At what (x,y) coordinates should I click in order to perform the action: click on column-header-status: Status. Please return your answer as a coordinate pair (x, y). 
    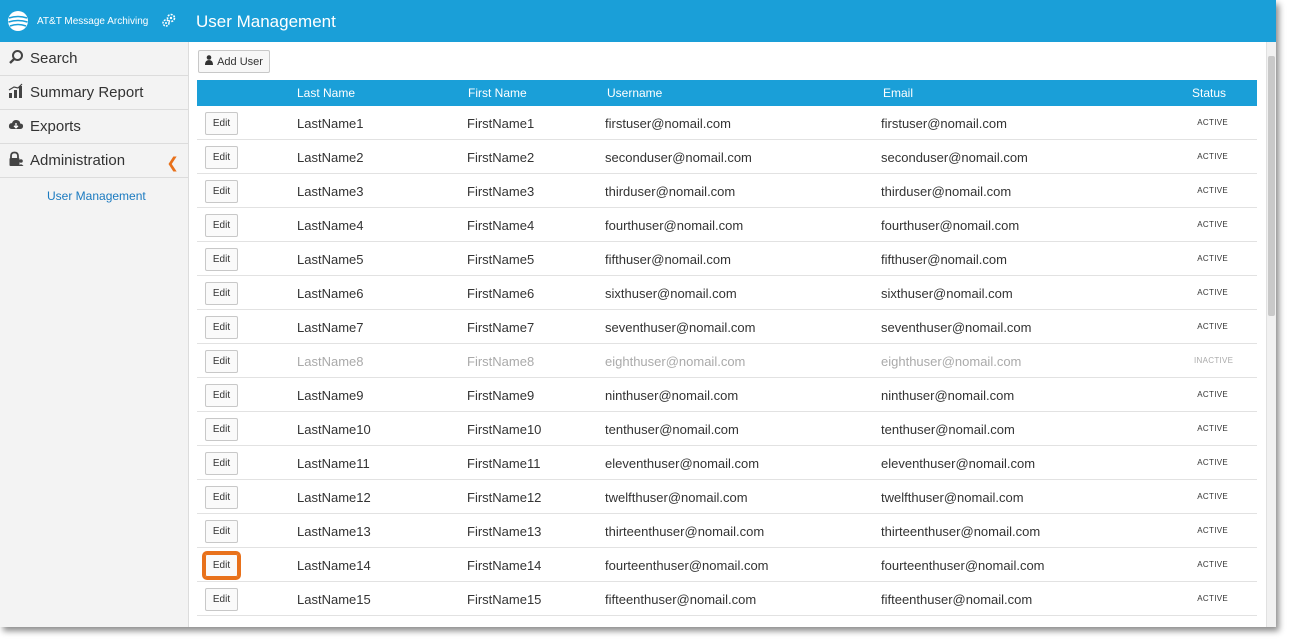
    Looking at the image, I should click on (1209, 93).